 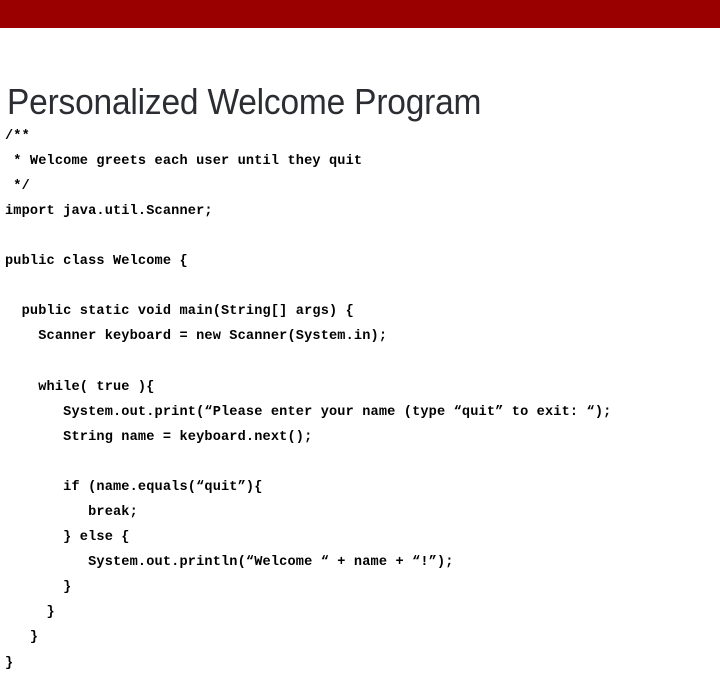 What do you see at coordinates (134, 487) in the screenshot?
I see `code-line: if (name.equals(“quit”){` at bounding box center [134, 487].